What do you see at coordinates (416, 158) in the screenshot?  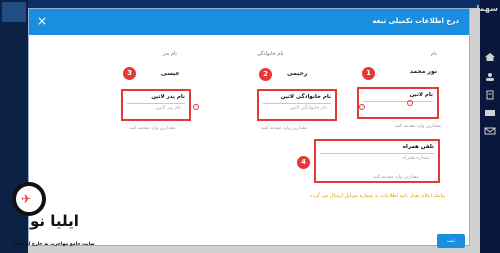 I see `mobile-placeholder: شماره همراه` at bounding box center [416, 158].